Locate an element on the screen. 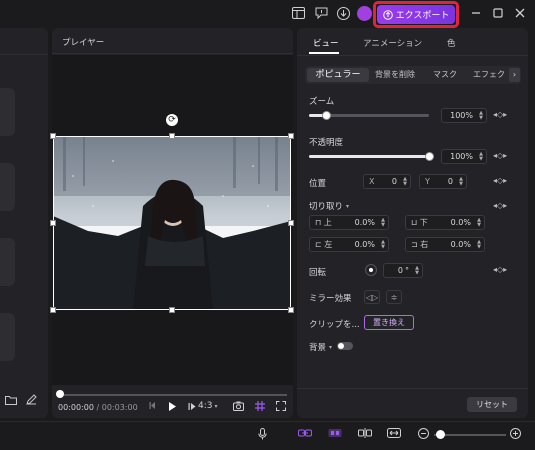  rotation-unit: ° is located at coordinates (407, 270).